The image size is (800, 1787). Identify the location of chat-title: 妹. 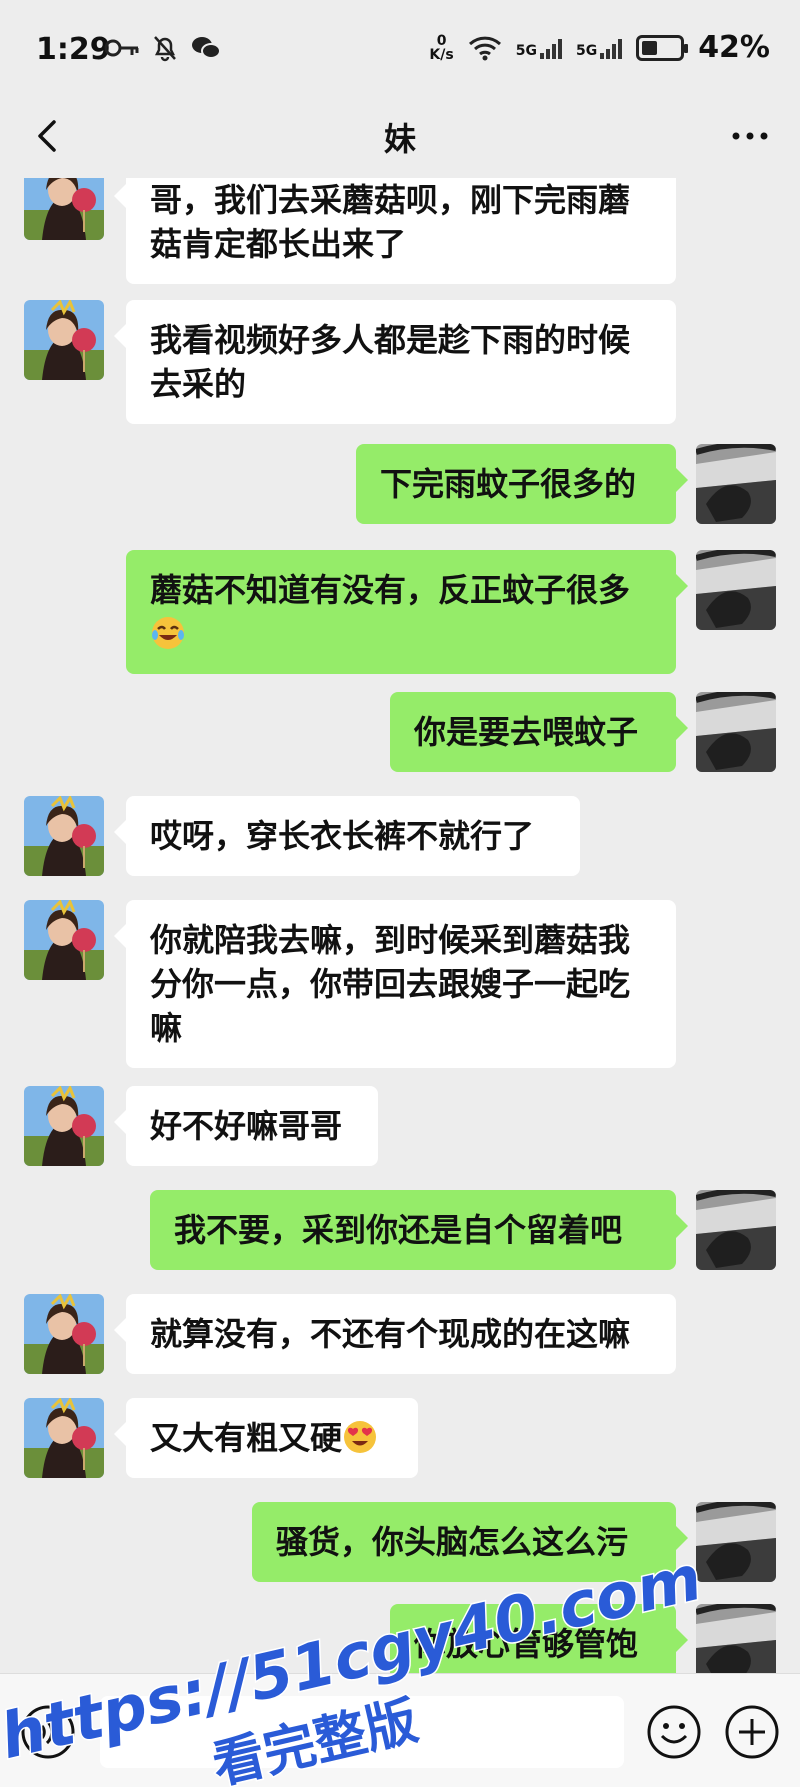
(399, 139).